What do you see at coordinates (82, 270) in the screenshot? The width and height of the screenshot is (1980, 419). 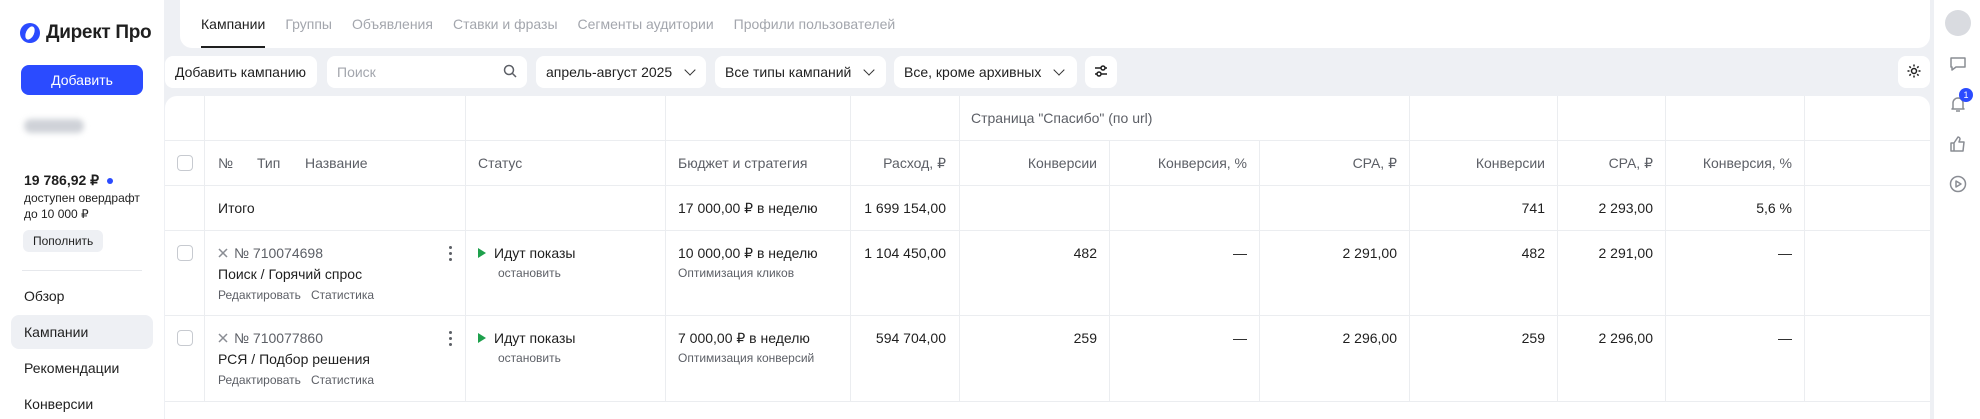 I see `sidebar-divider` at bounding box center [82, 270].